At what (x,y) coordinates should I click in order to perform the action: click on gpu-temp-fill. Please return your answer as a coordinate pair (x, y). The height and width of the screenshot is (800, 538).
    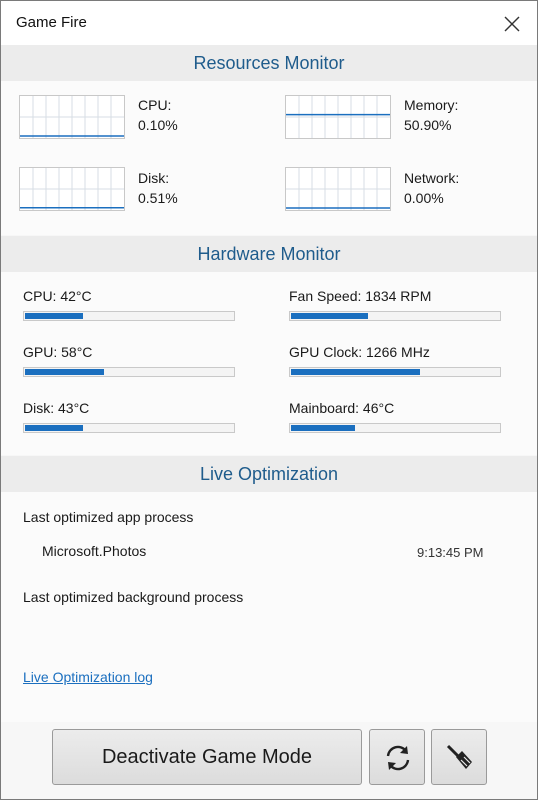
    Looking at the image, I should click on (64, 372).